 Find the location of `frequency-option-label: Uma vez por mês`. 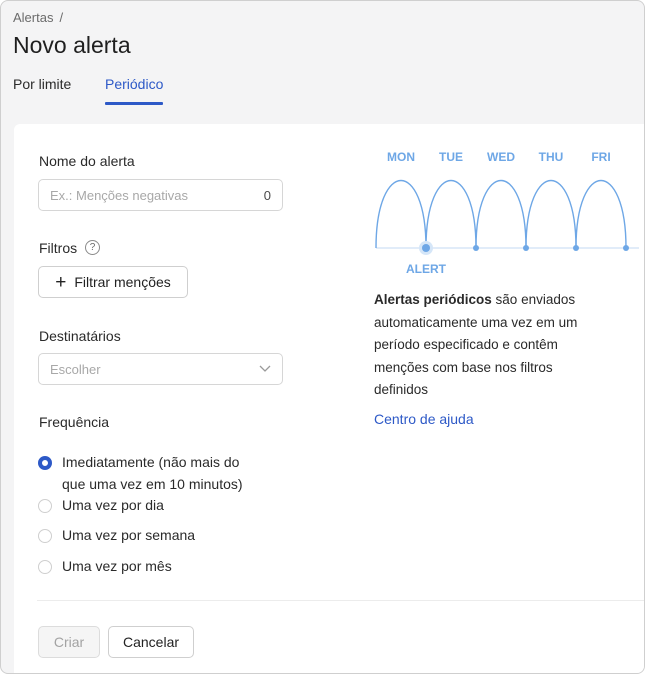

frequency-option-label: Uma vez por mês is located at coordinates (117, 566).